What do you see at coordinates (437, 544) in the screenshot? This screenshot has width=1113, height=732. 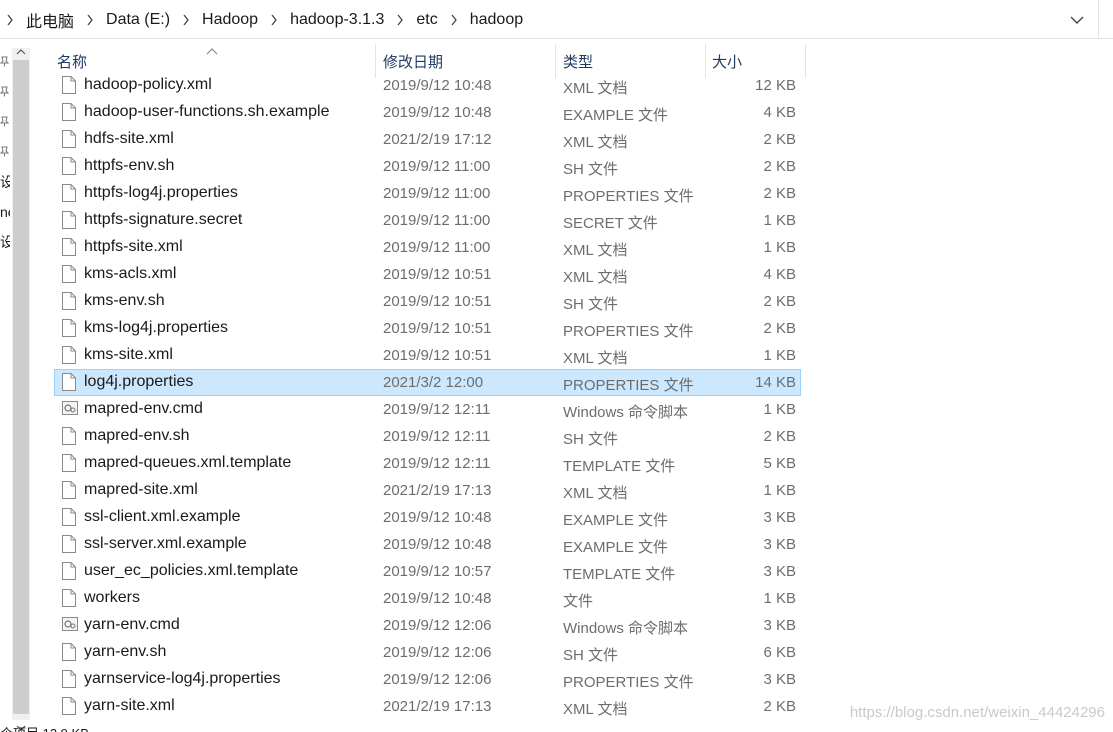 I see `file-modified-date: 2019/9/12 10:48` at bounding box center [437, 544].